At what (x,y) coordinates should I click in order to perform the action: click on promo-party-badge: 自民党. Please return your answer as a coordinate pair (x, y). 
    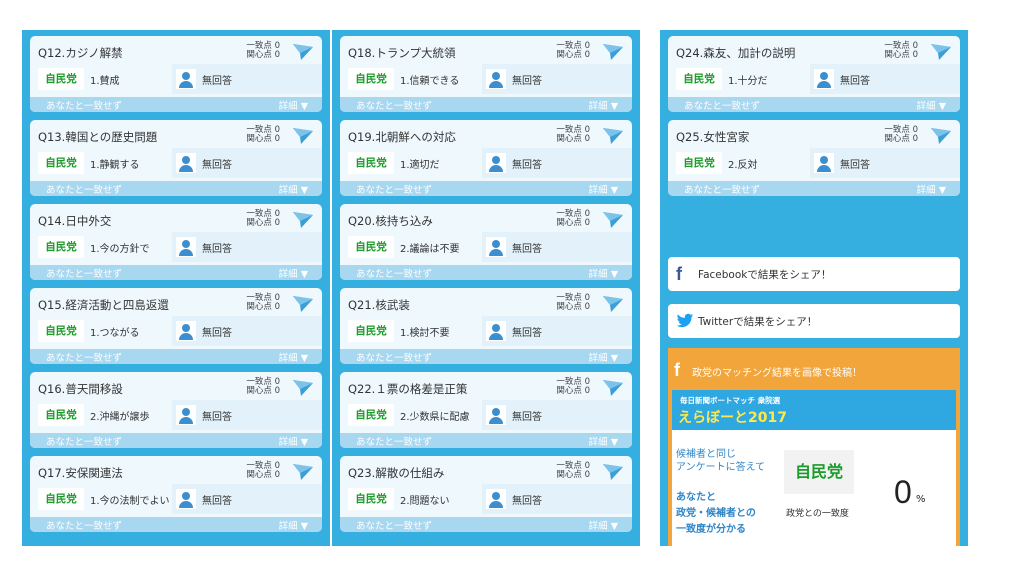
    Looking at the image, I should click on (819, 472).